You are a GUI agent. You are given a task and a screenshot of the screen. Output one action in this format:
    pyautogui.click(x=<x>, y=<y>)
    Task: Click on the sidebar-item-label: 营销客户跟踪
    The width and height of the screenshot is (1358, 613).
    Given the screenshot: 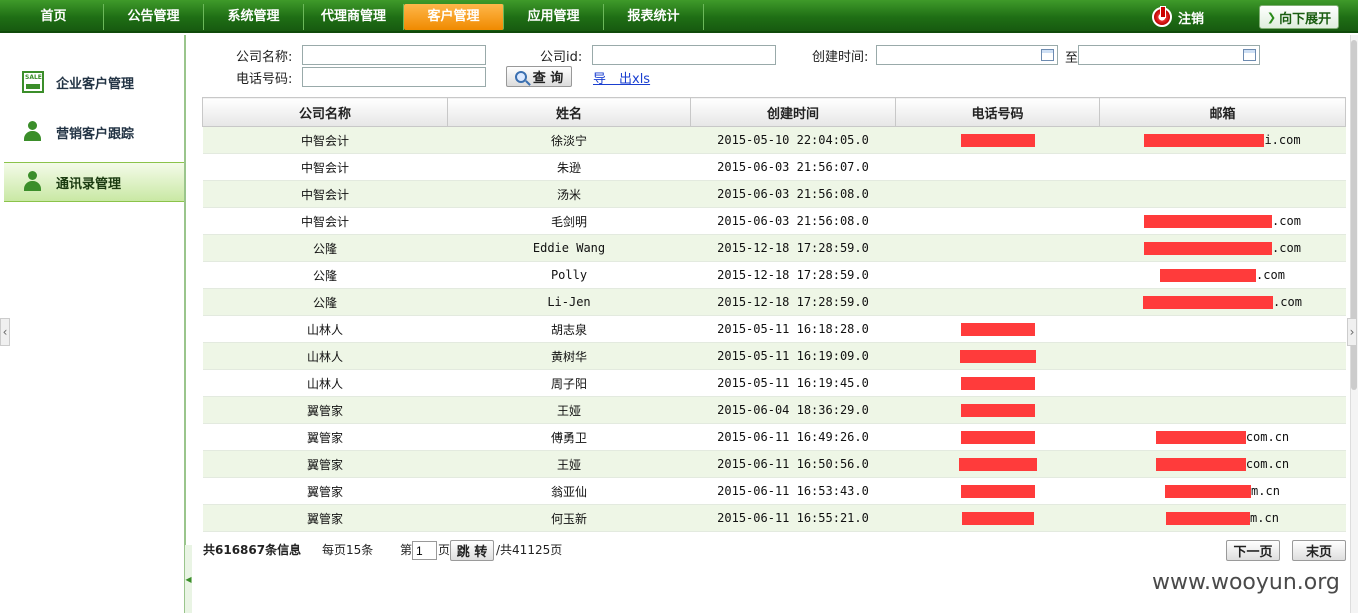 What is the action you would take?
    pyautogui.click(x=95, y=134)
    